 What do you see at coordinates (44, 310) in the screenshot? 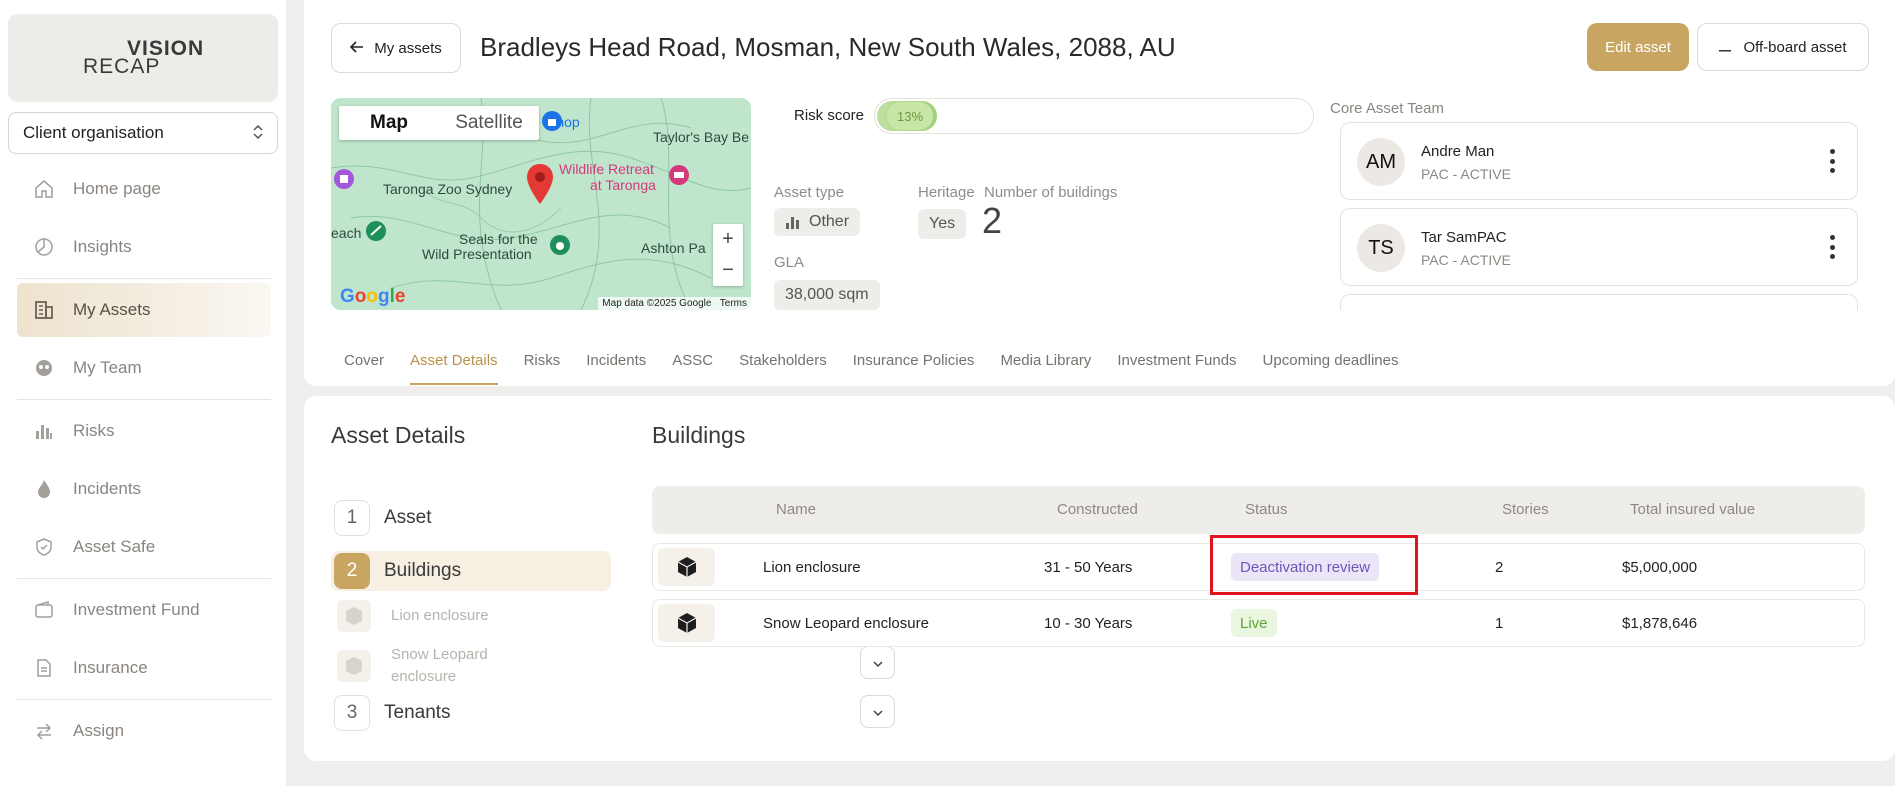
I see `building-icon` at bounding box center [44, 310].